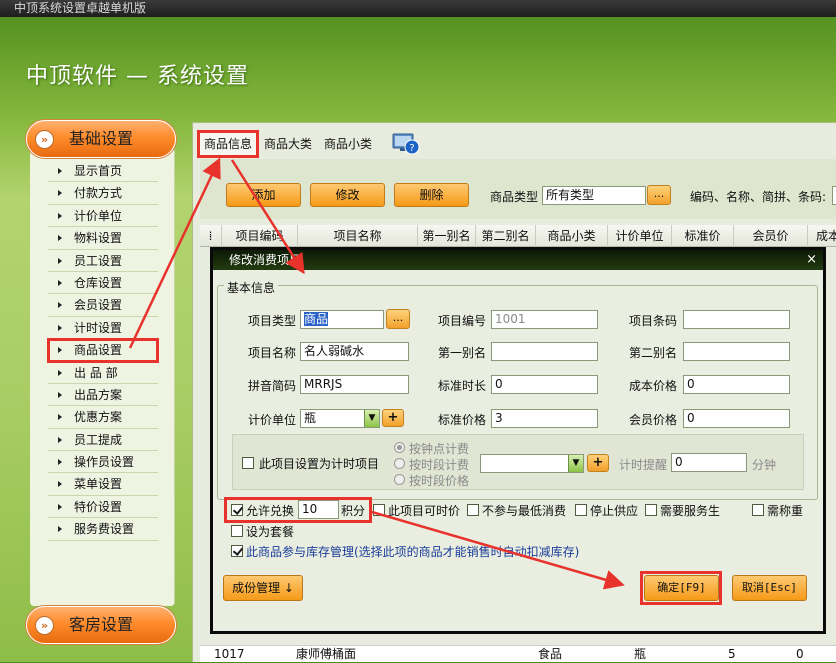 The width and height of the screenshot is (836, 663). Describe the element at coordinates (447, 236) in the screenshot. I see `col-alias1: 第一别名` at that location.